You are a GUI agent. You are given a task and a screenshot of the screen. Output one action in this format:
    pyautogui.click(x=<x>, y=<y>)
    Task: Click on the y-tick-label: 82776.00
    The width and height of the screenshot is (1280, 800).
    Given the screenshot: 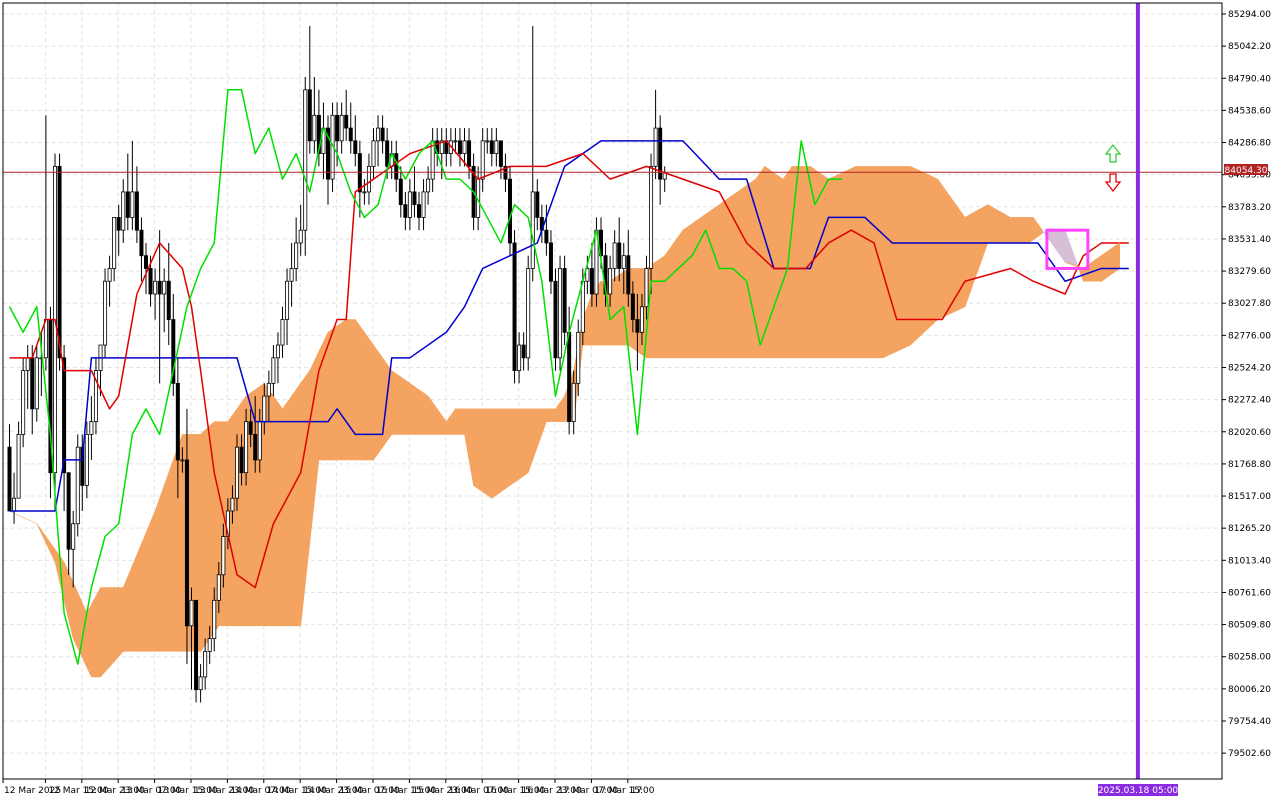 What is the action you would take?
    pyautogui.click(x=1249, y=336)
    